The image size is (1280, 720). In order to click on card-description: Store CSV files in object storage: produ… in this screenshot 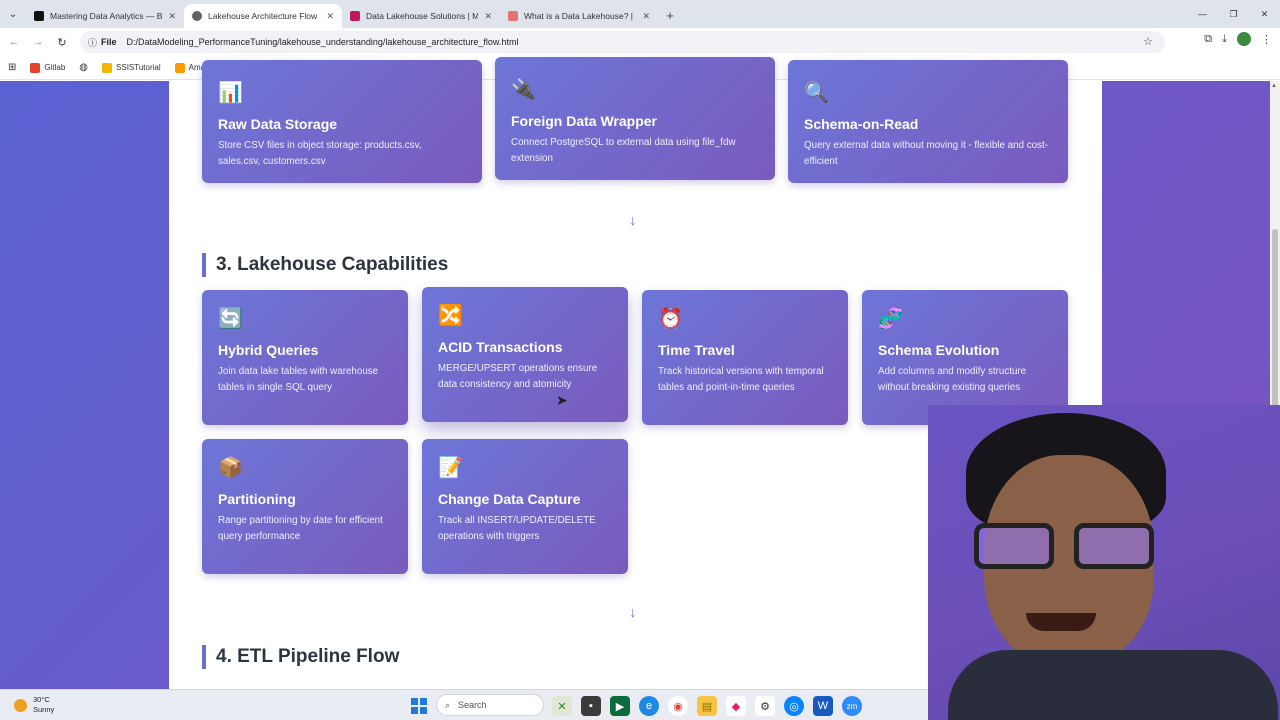, I will do `click(320, 153)`.